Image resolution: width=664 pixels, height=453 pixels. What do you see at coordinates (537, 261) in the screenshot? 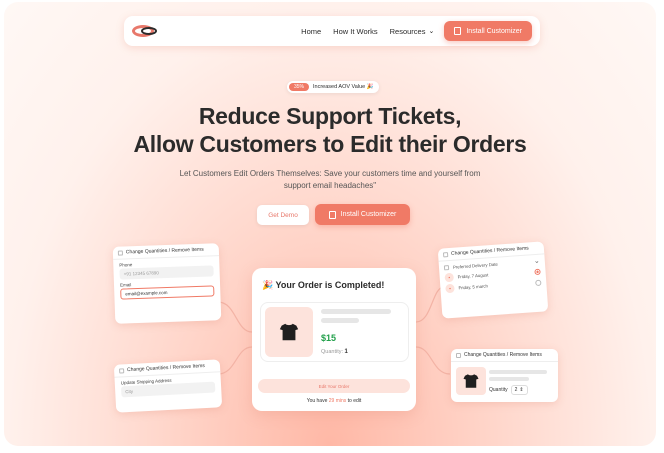
I see `chevron-down-icon: ⌄` at bounding box center [537, 261].